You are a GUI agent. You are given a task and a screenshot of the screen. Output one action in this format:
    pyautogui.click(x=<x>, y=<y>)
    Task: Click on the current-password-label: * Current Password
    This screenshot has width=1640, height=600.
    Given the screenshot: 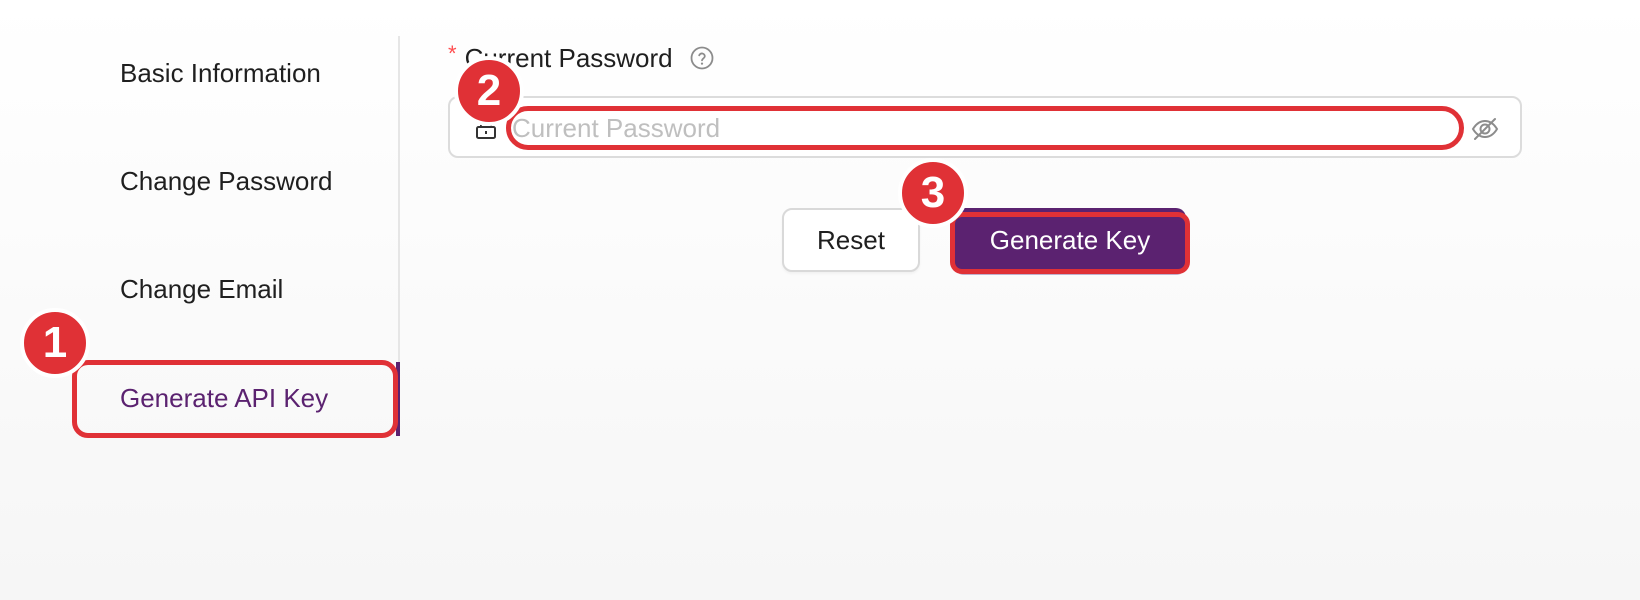 What is the action you would take?
    pyautogui.click(x=581, y=58)
    